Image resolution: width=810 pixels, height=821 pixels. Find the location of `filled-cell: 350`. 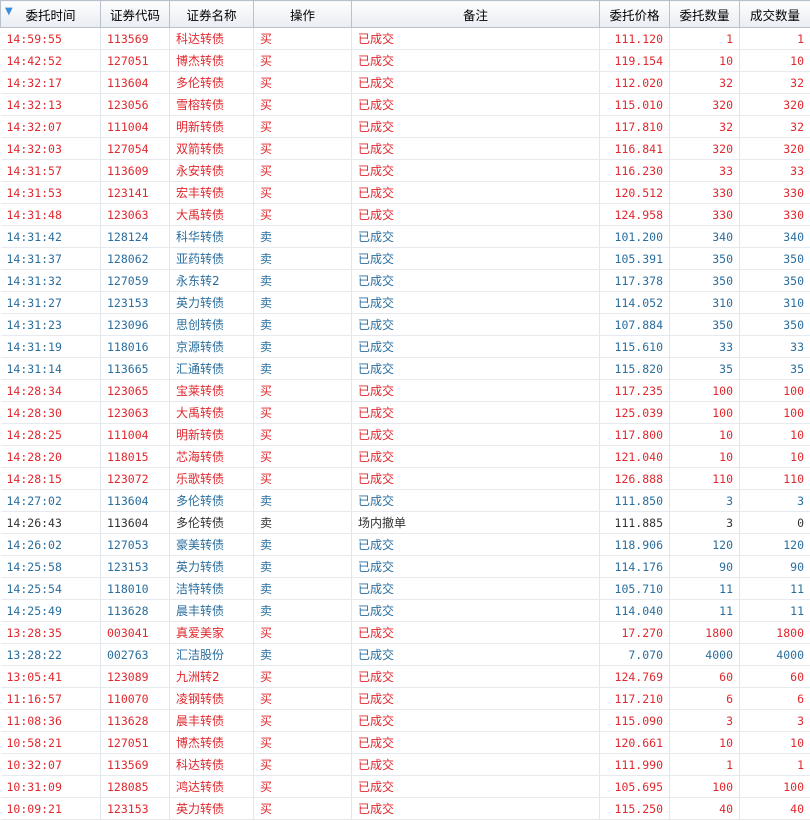

filled-cell: 350 is located at coordinates (774, 324).